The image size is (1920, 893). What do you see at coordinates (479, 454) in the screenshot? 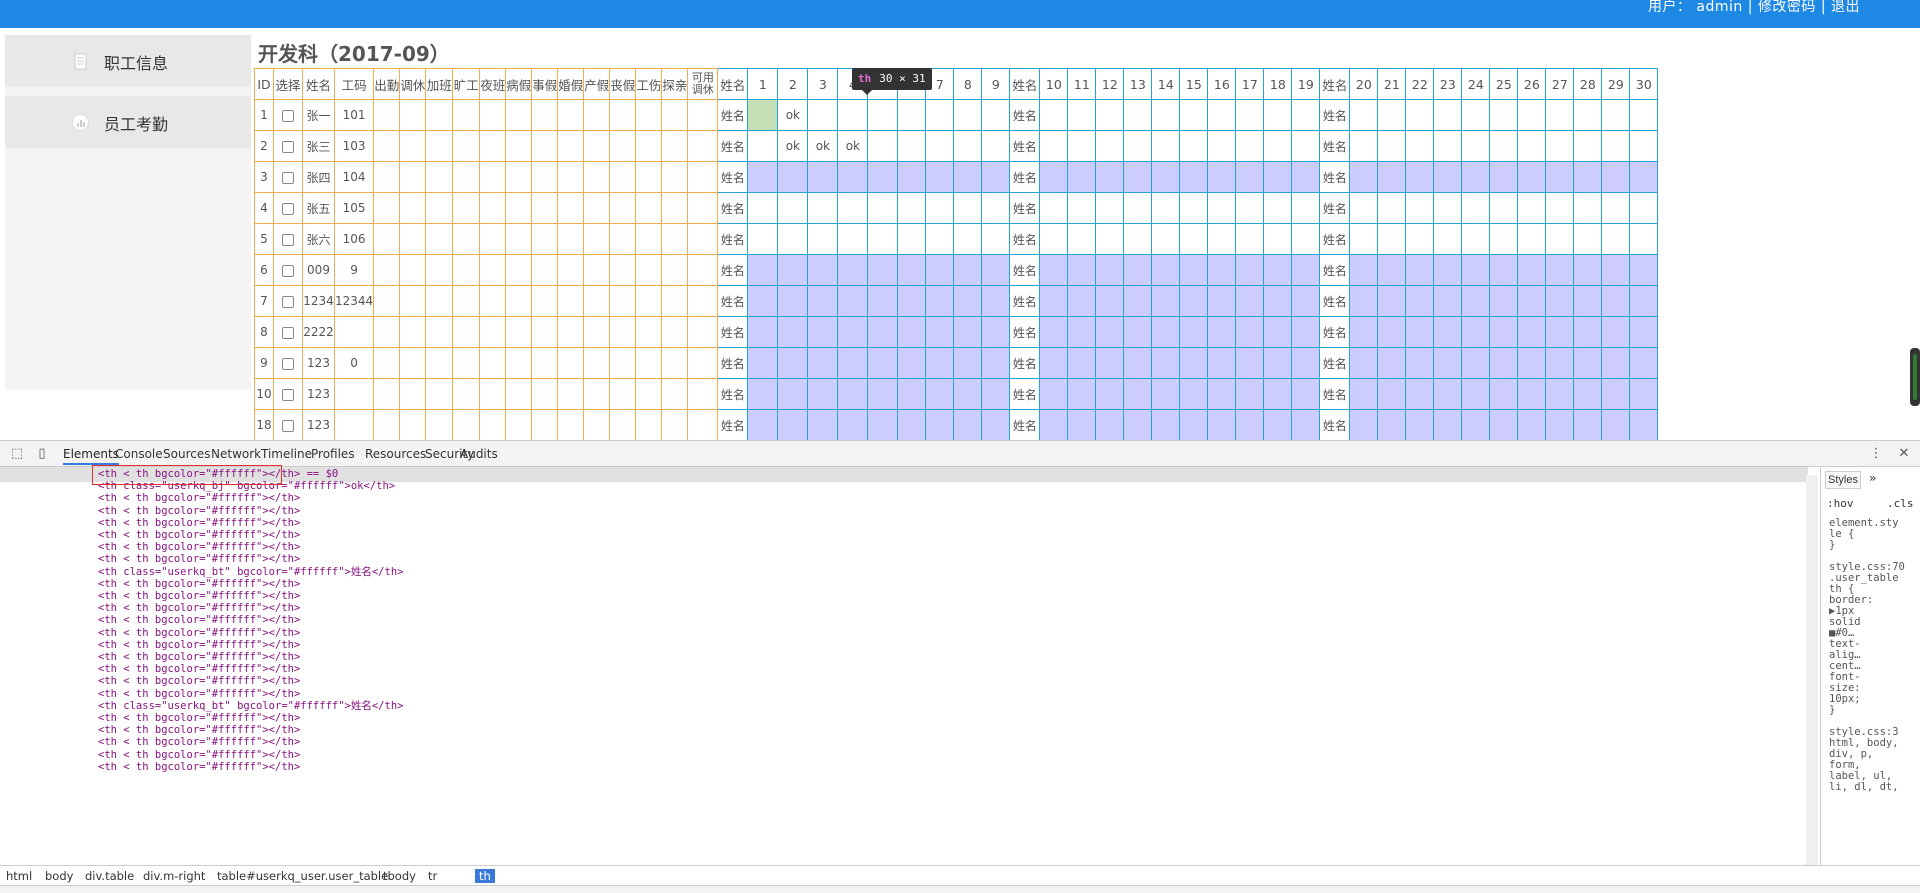
I see `tab-audits: Audits` at bounding box center [479, 454].